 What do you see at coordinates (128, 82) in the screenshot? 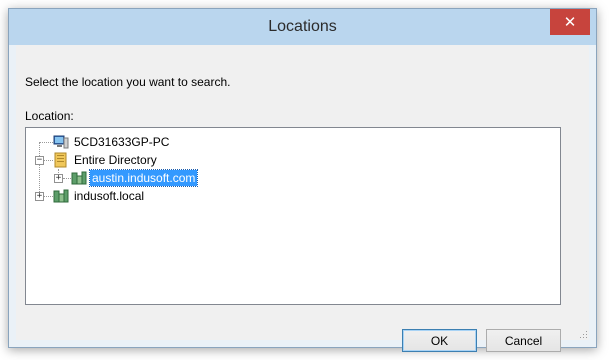
I see `instruction-text: Select the location you want to search.` at bounding box center [128, 82].